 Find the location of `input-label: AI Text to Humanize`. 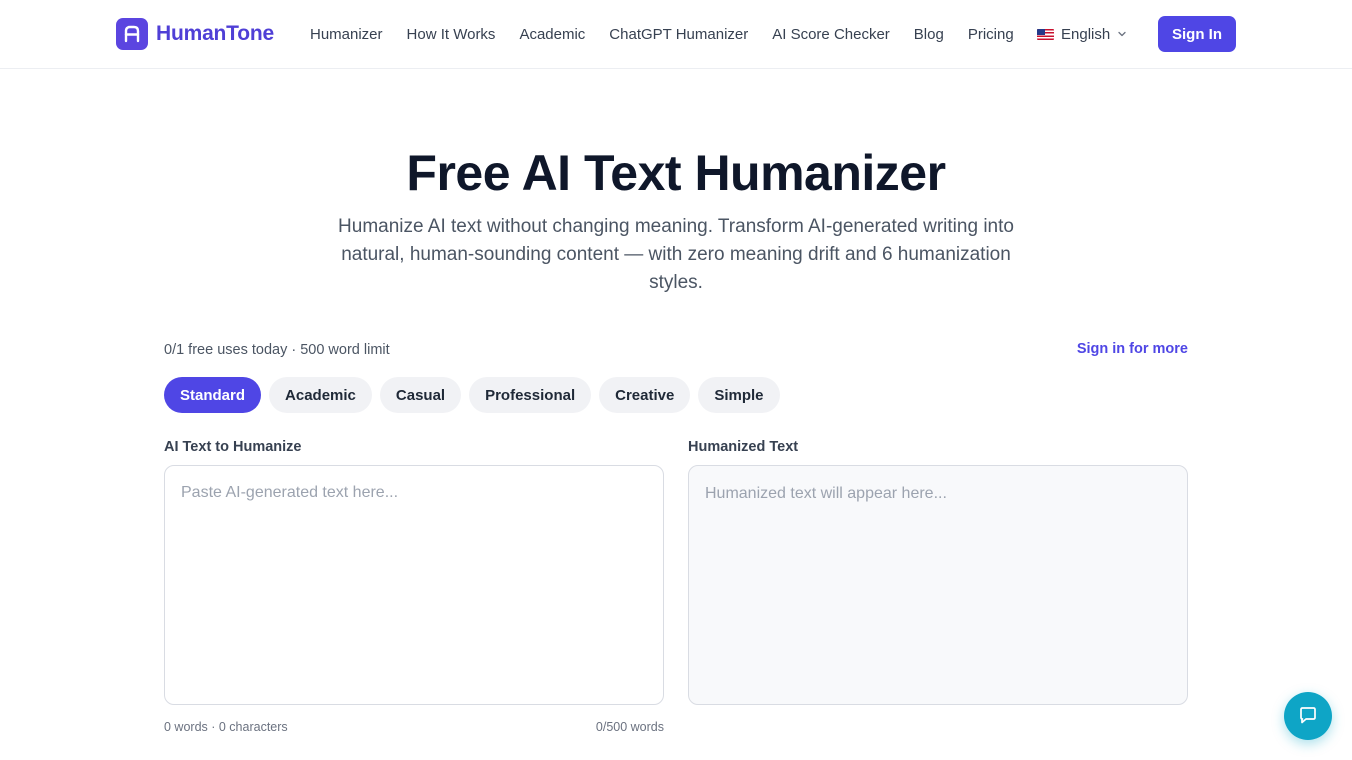

input-label: AI Text to Humanize is located at coordinates (233, 447).